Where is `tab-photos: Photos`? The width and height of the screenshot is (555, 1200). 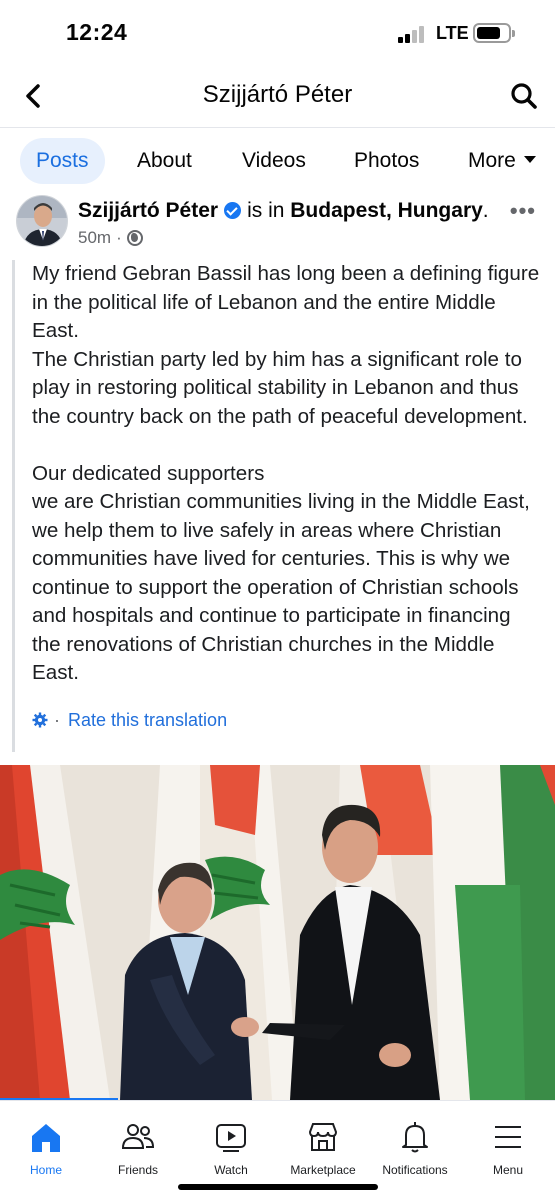
tab-photos: Photos is located at coordinates (386, 161).